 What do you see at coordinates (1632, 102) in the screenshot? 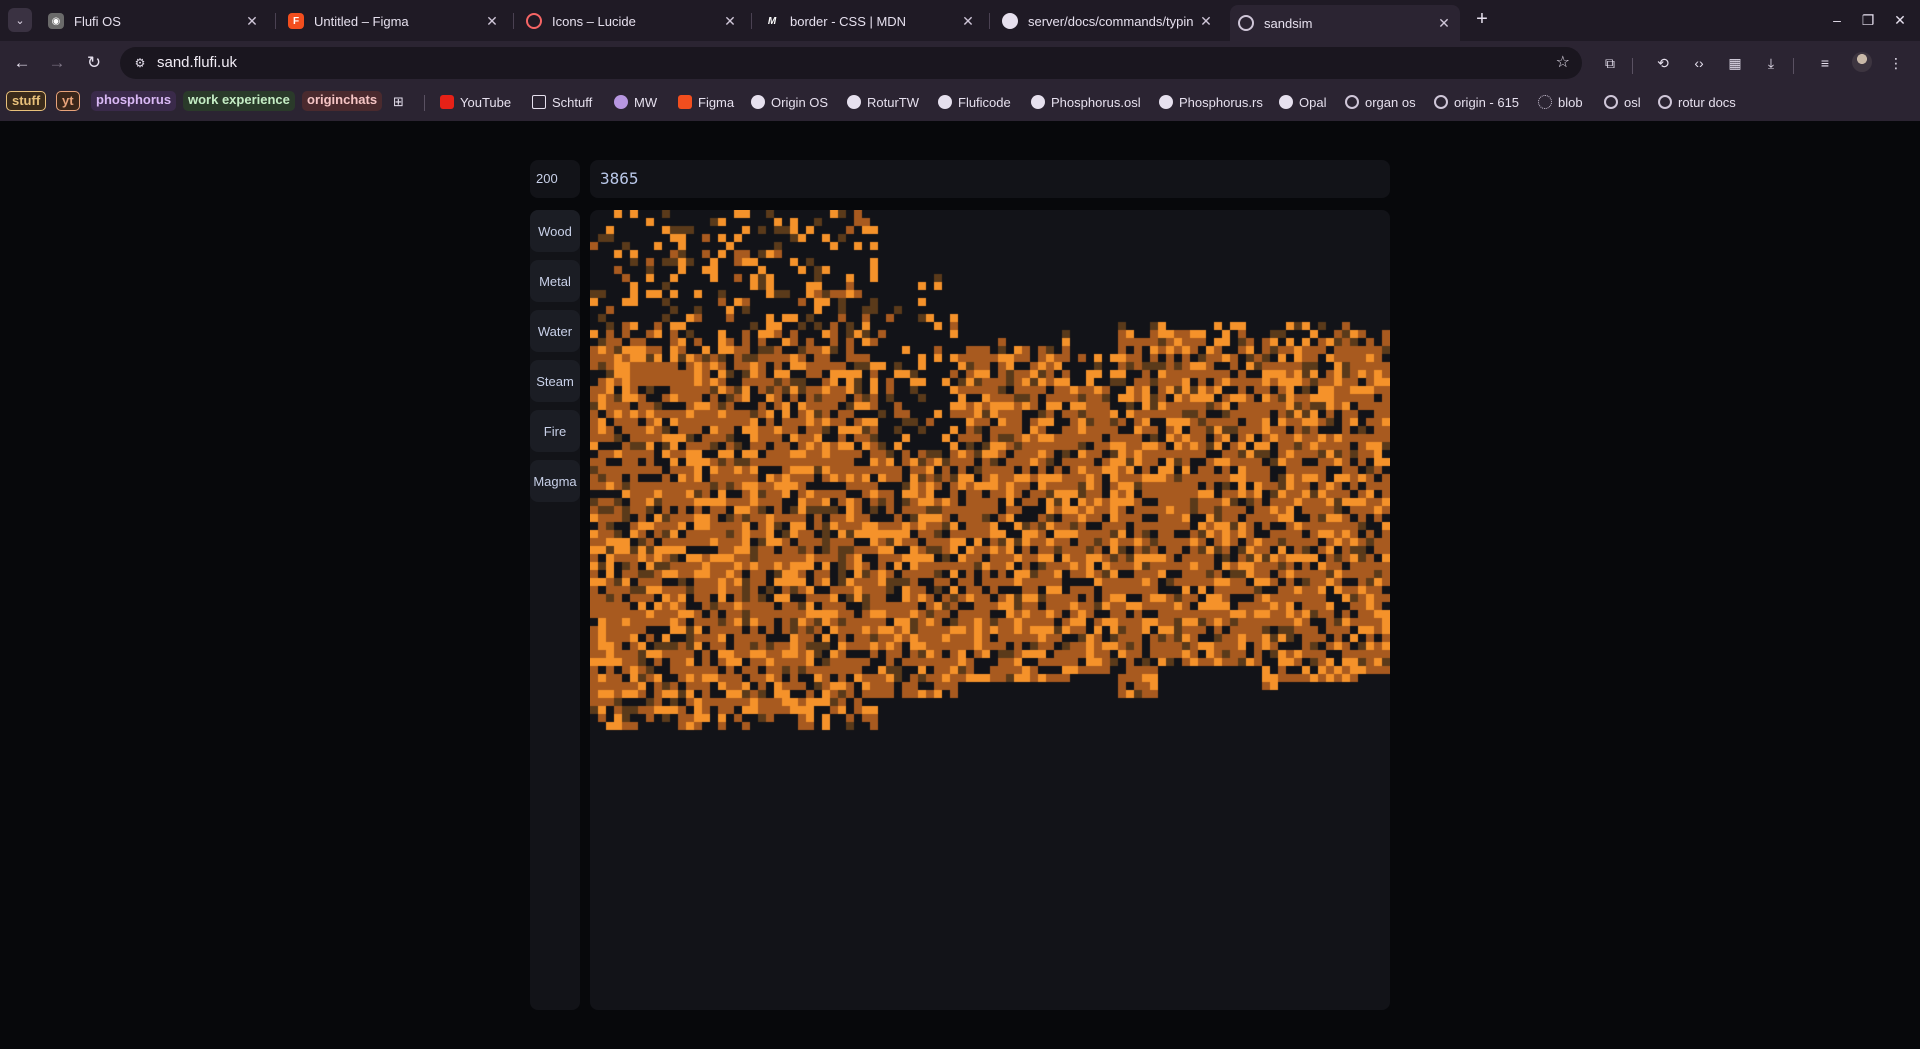
I see `bookmark-label: osl` at bounding box center [1632, 102].